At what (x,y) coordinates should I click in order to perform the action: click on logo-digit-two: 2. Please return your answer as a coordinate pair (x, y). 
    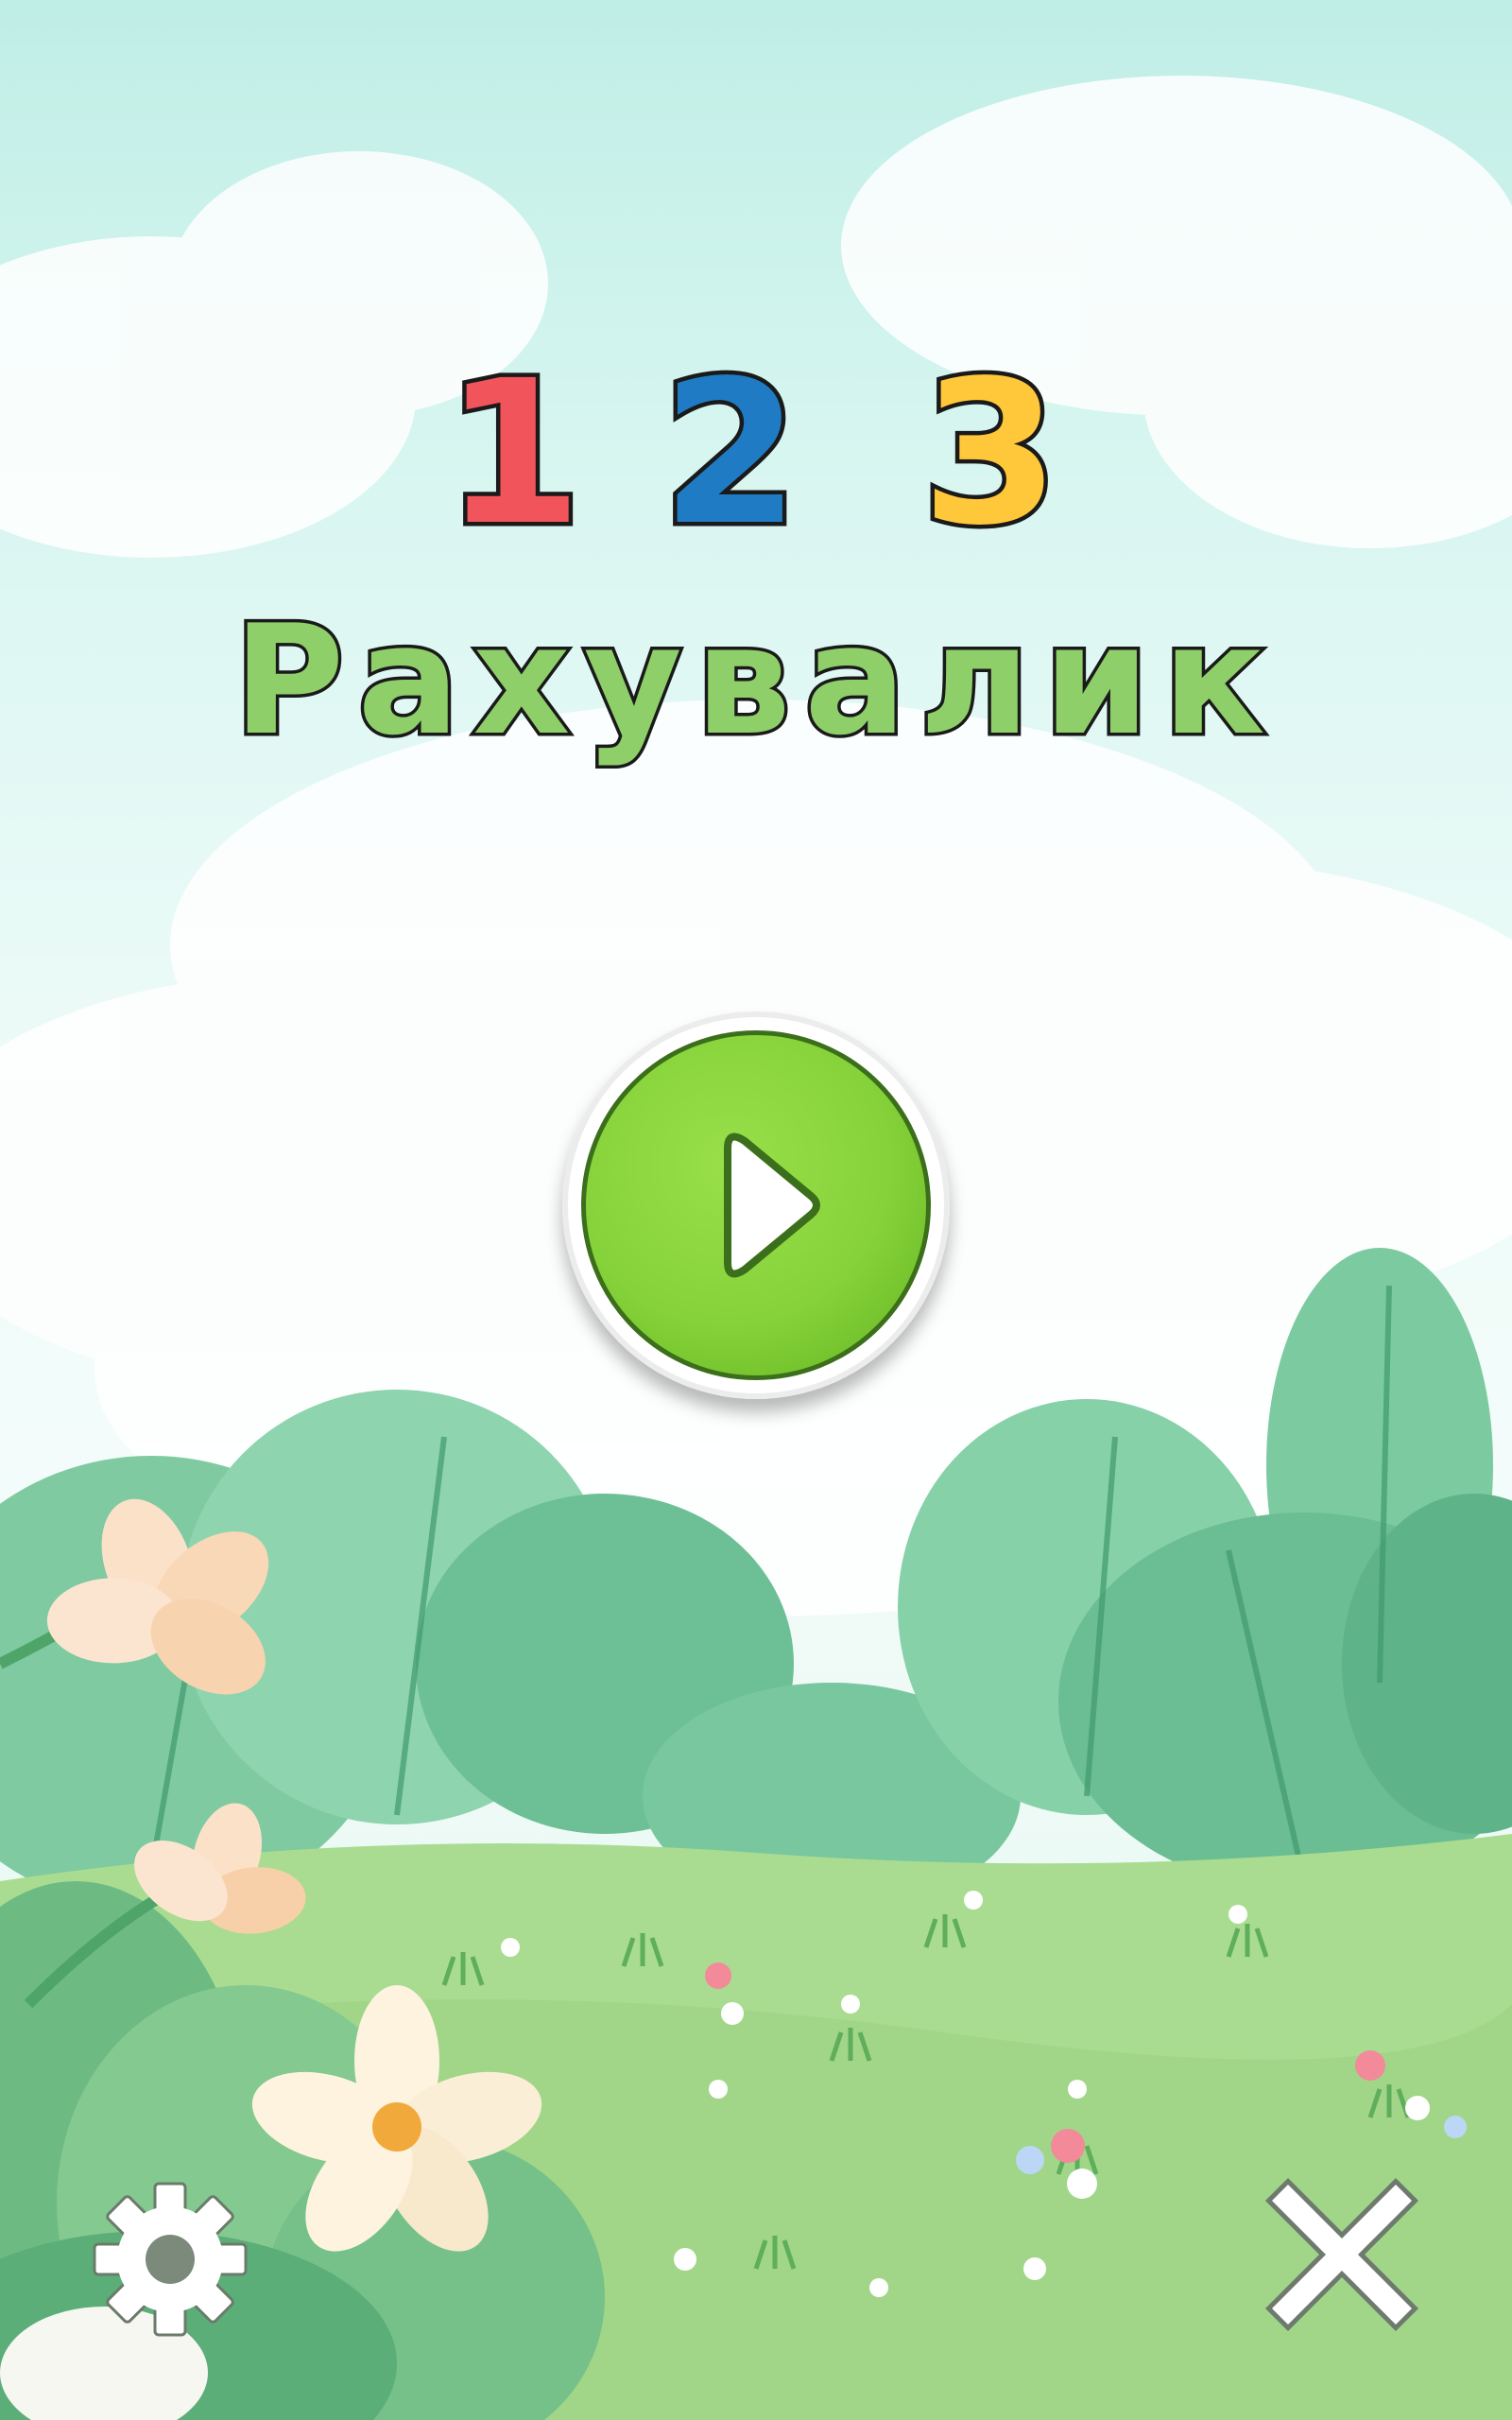
    Looking at the image, I should click on (730, 453).